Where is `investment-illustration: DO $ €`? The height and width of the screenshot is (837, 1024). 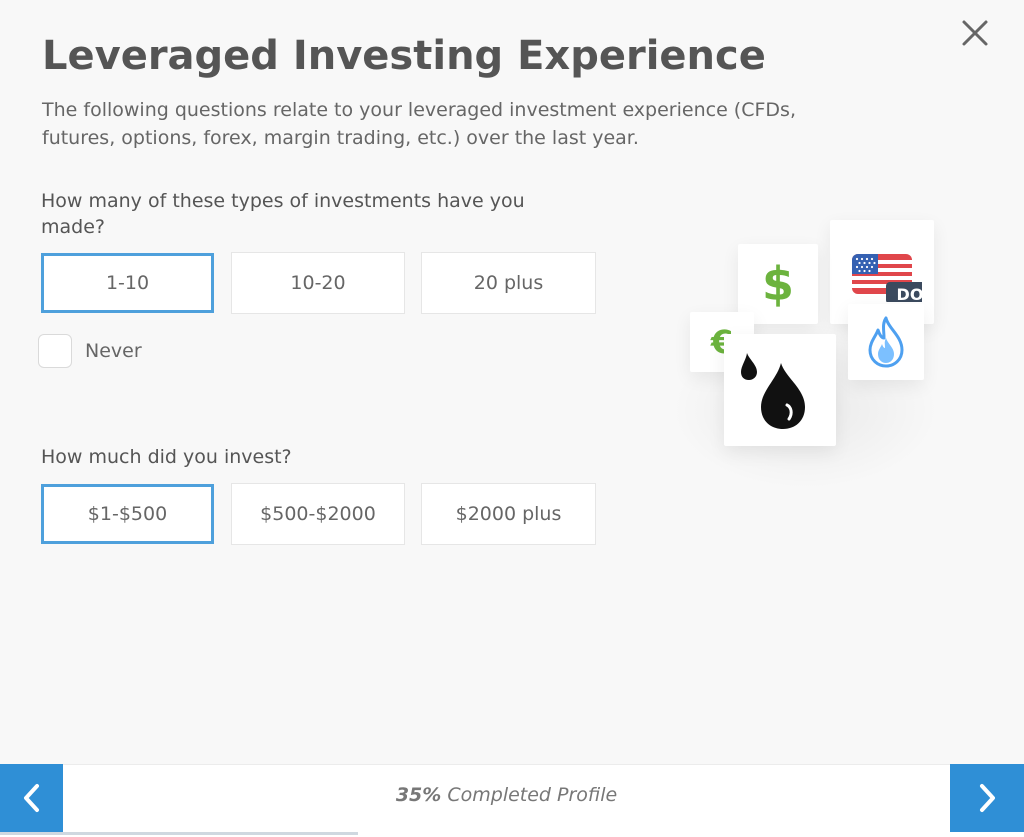 investment-illustration: DO $ € is located at coordinates (810, 350).